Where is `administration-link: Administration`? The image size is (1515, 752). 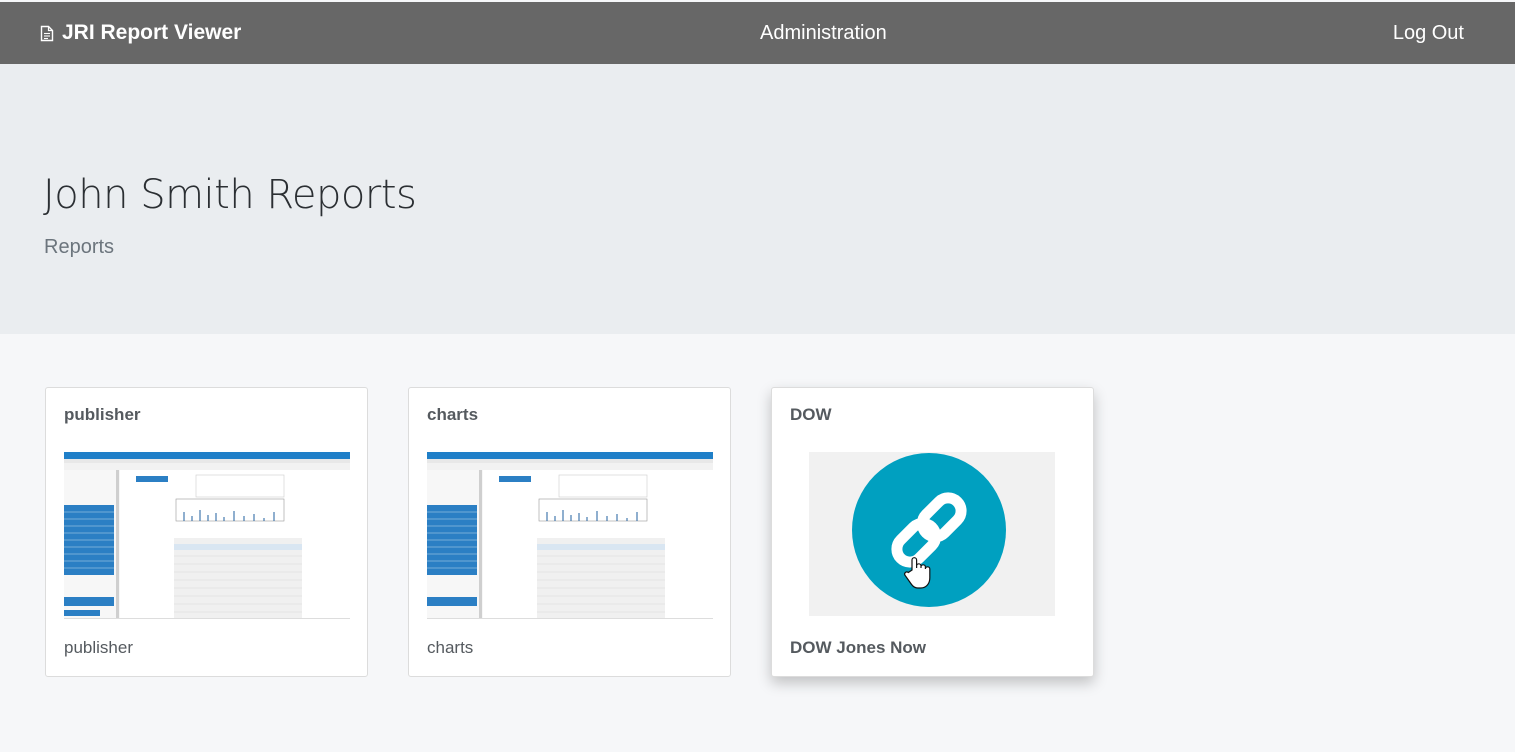 administration-link: Administration is located at coordinates (823, 33).